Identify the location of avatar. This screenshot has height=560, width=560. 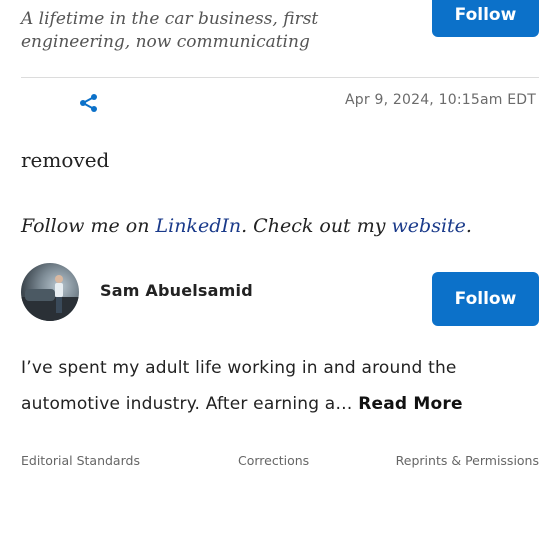
(50, 292).